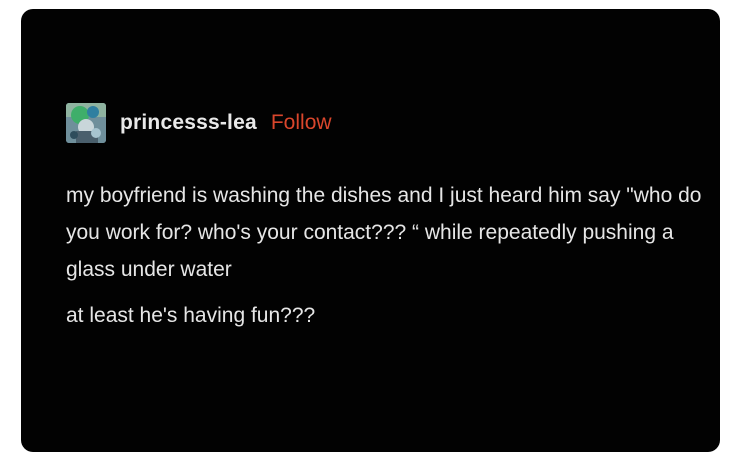  Describe the element at coordinates (188, 123) in the screenshot. I see `username-link: princesss-lea` at that location.